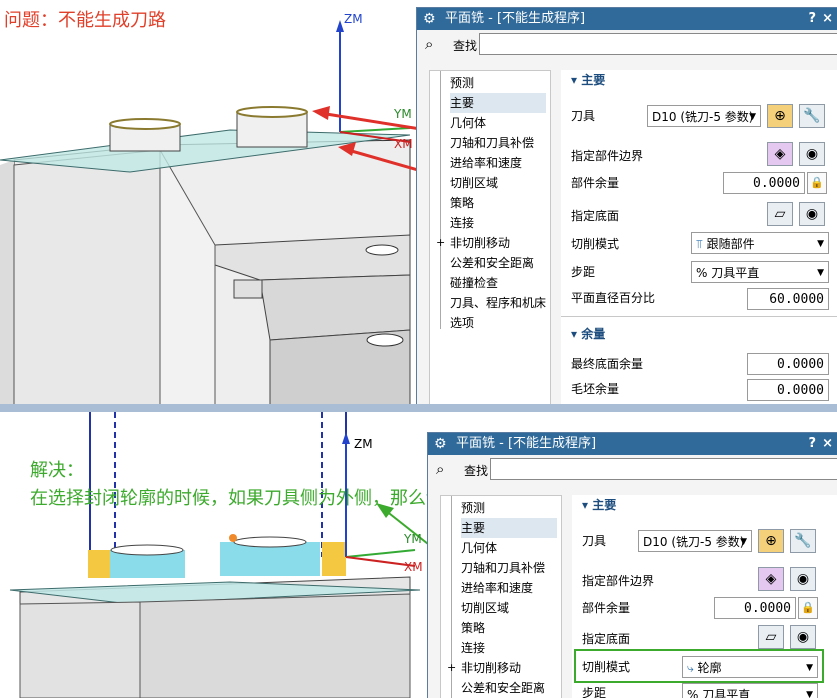 This screenshot has height=698, width=837. Describe the element at coordinates (353, 19) in the screenshot. I see `zm-axis-label: ZM` at that location.